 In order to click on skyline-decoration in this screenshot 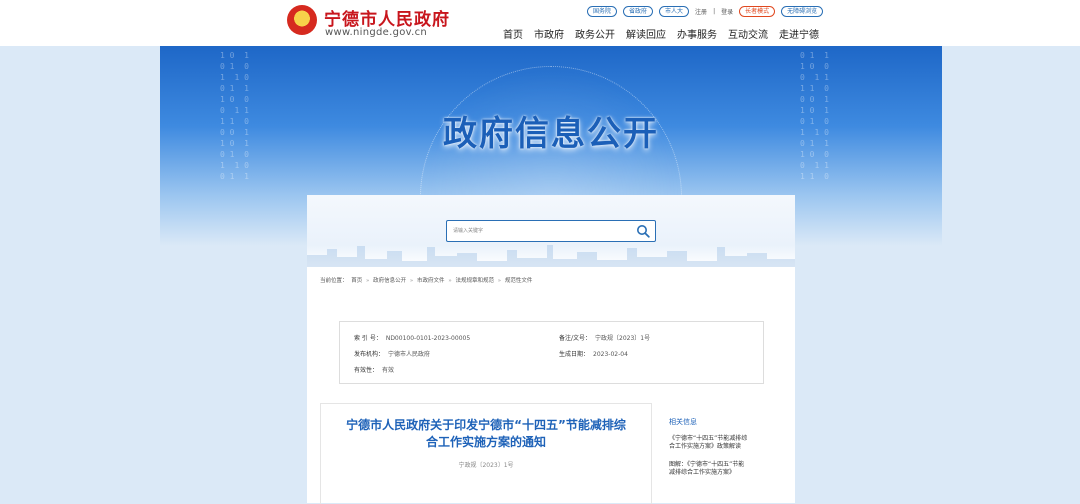, I will do `click(551, 256)`.